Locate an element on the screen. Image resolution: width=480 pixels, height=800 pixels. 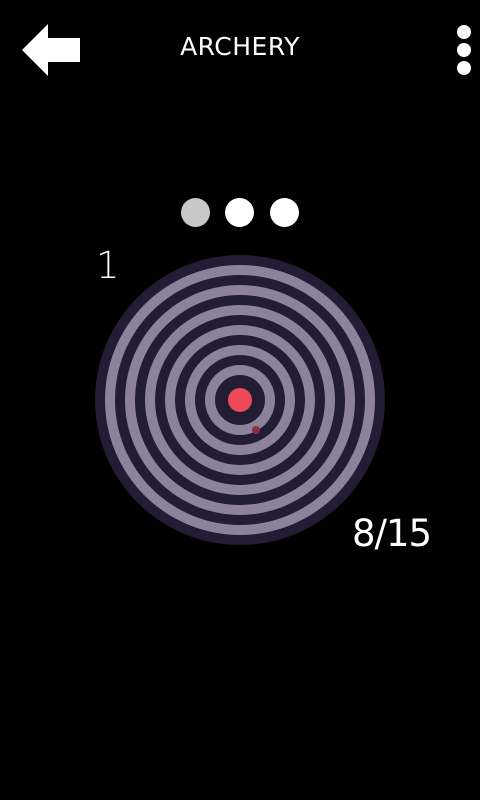
attempts-indicator is located at coordinates (240, 213).